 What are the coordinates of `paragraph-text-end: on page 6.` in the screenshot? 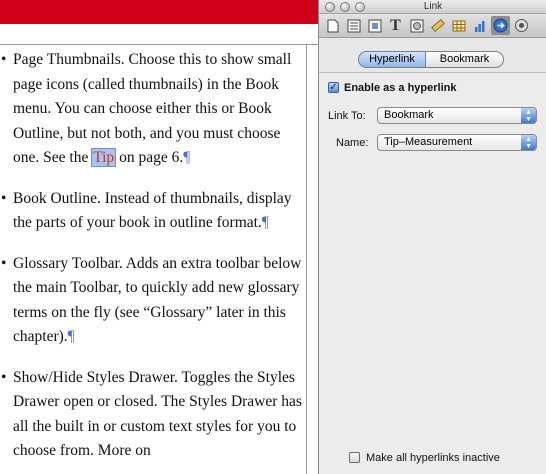 It's located at (149, 157).